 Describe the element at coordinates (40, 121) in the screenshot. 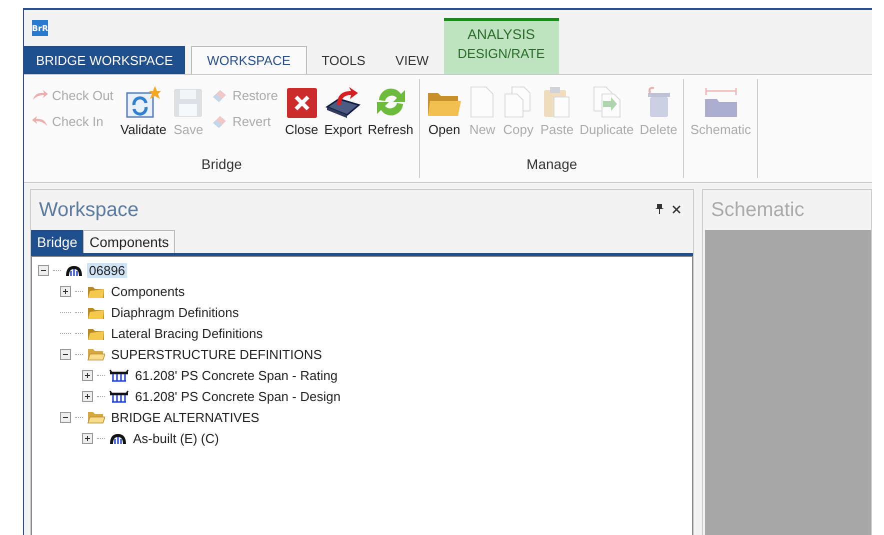

I see `undo-arrow-icon` at that location.